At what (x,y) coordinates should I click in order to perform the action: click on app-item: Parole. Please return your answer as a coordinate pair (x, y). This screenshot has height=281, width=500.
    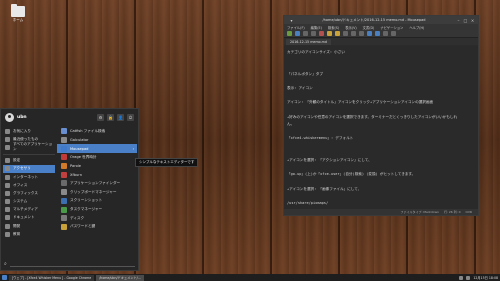
    Looking at the image, I should click on (97, 166).